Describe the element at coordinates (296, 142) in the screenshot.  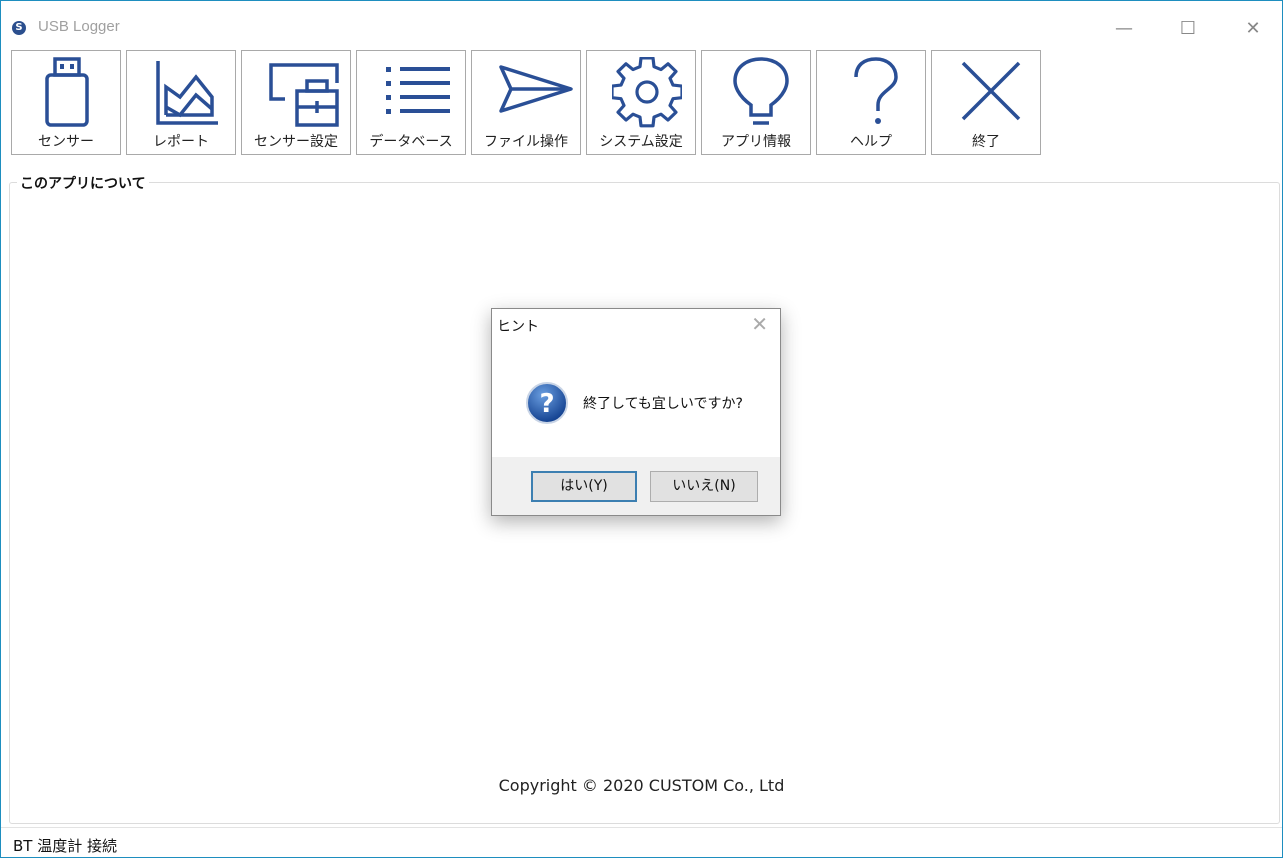
I see `sensor-settings-button-label: センサー設定` at that location.